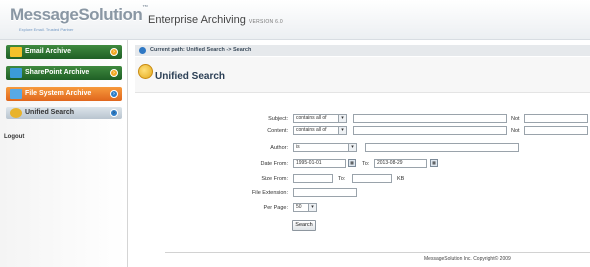 The height and width of the screenshot is (267, 590). I want to click on file-system-icon, so click(16, 94).